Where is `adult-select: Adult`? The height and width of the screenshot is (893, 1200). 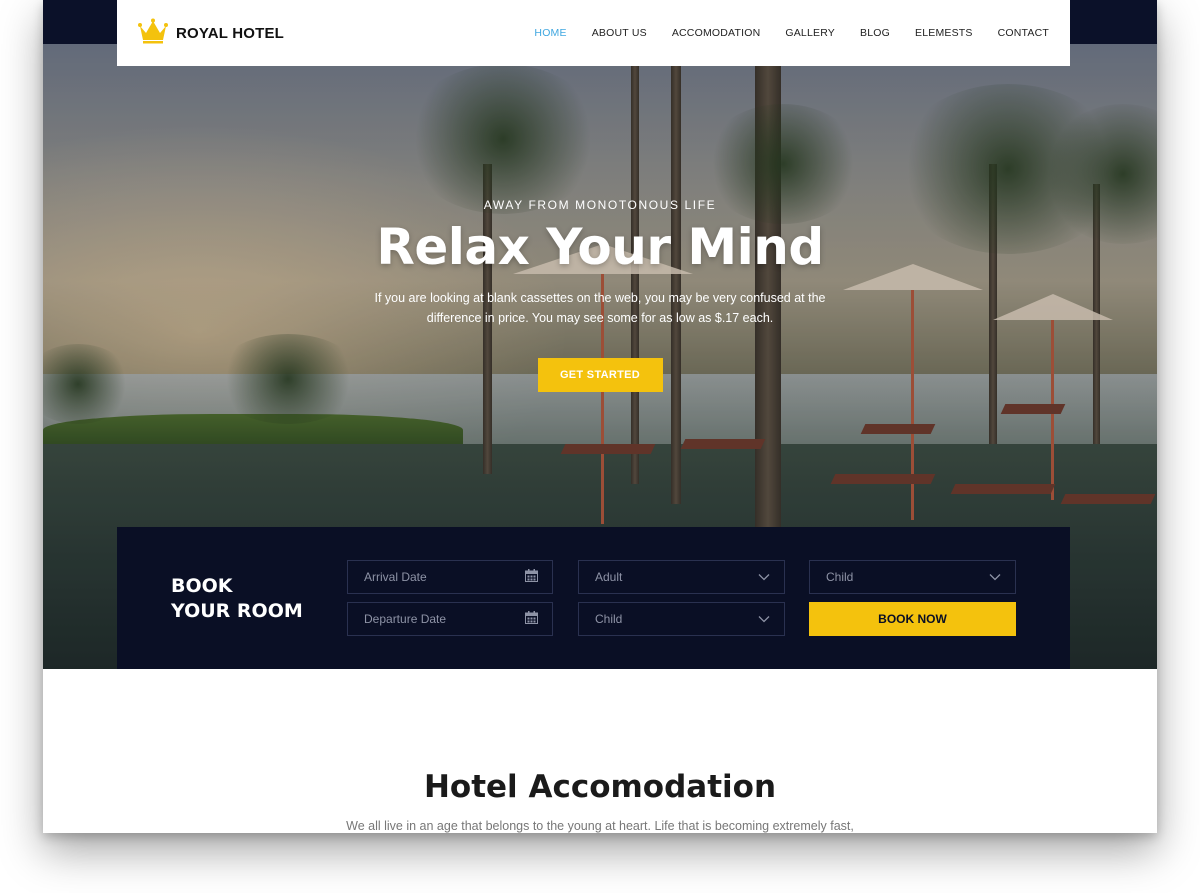
adult-select: Adult is located at coordinates (681, 577).